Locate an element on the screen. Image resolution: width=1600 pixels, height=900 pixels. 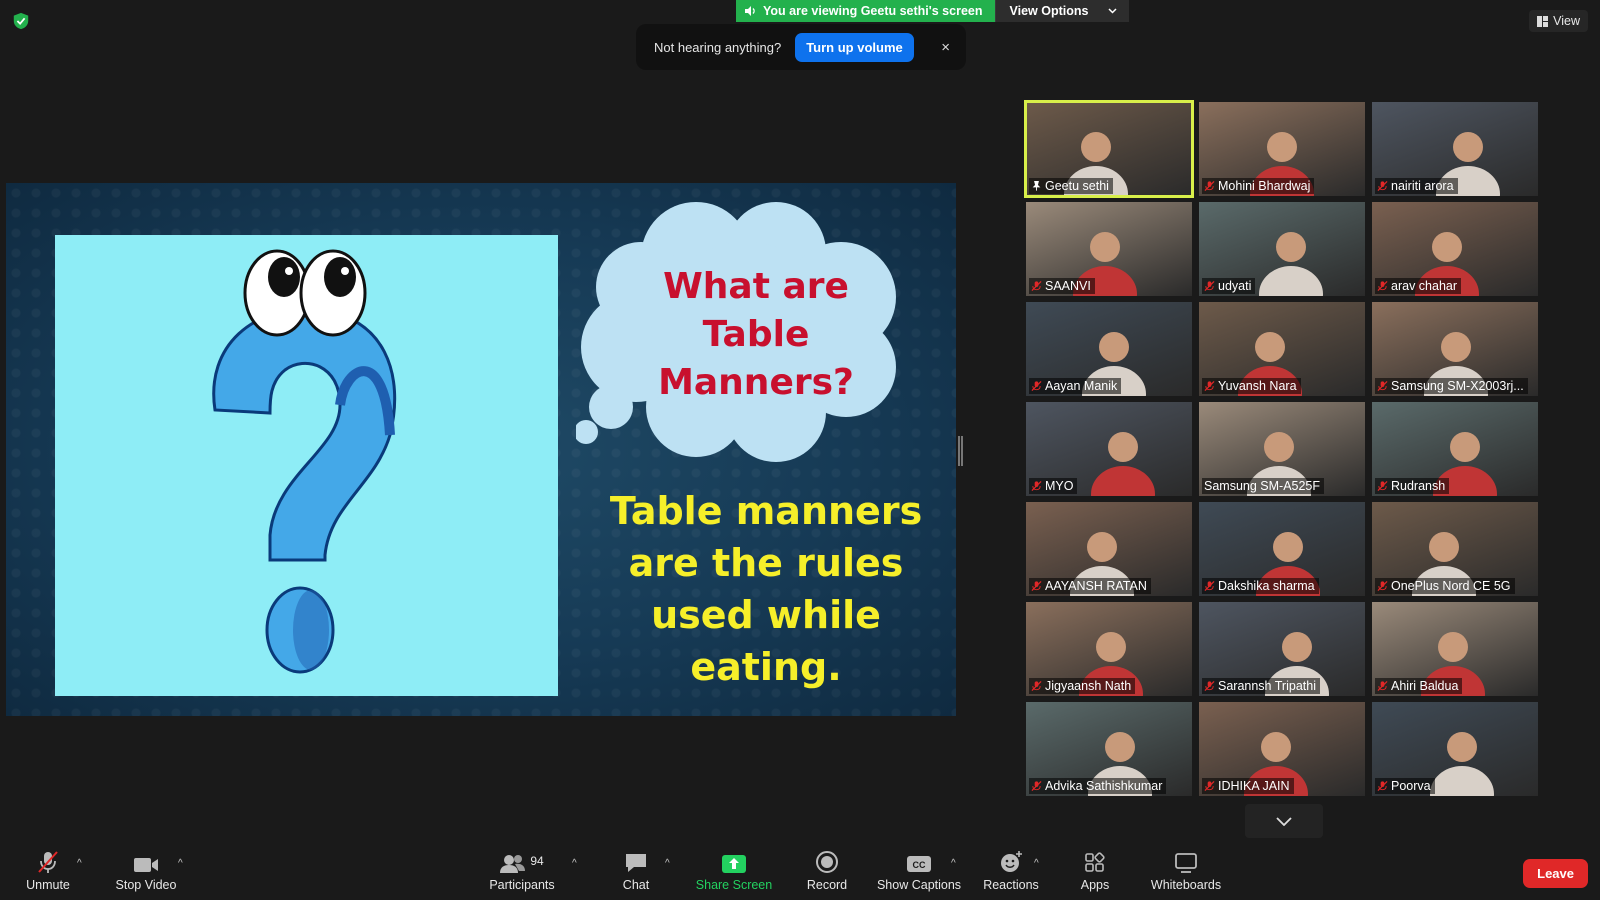
speaker-icon is located at coordinates (750, 11).